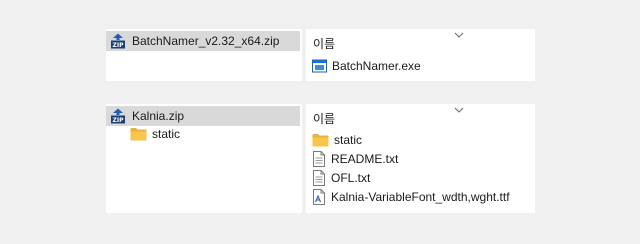 The height and width of the screenshot is (244, 640). Describe the element at coordinates (319, 66) in the screenshot. I see `exe-icon` at that location.